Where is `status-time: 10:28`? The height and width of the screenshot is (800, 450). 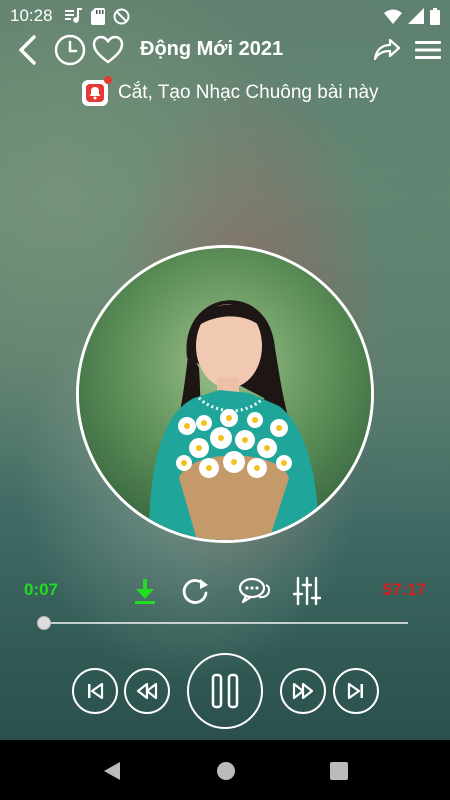
status-time: 10:28 is located at coordinates (31, 15).